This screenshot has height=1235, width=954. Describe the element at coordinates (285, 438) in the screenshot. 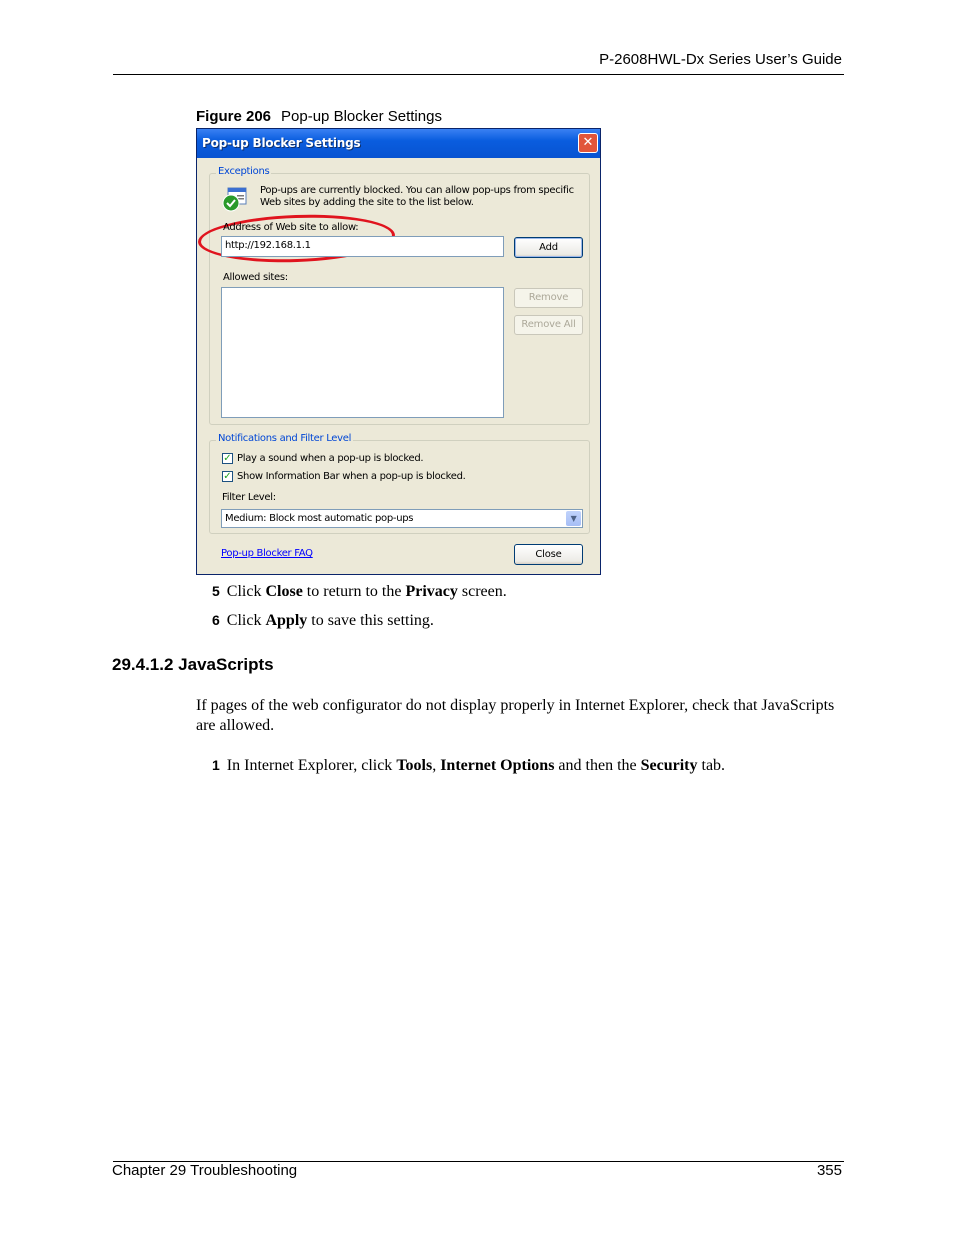

I see `notifications-legend: Notifications and Filter Level` at that location.